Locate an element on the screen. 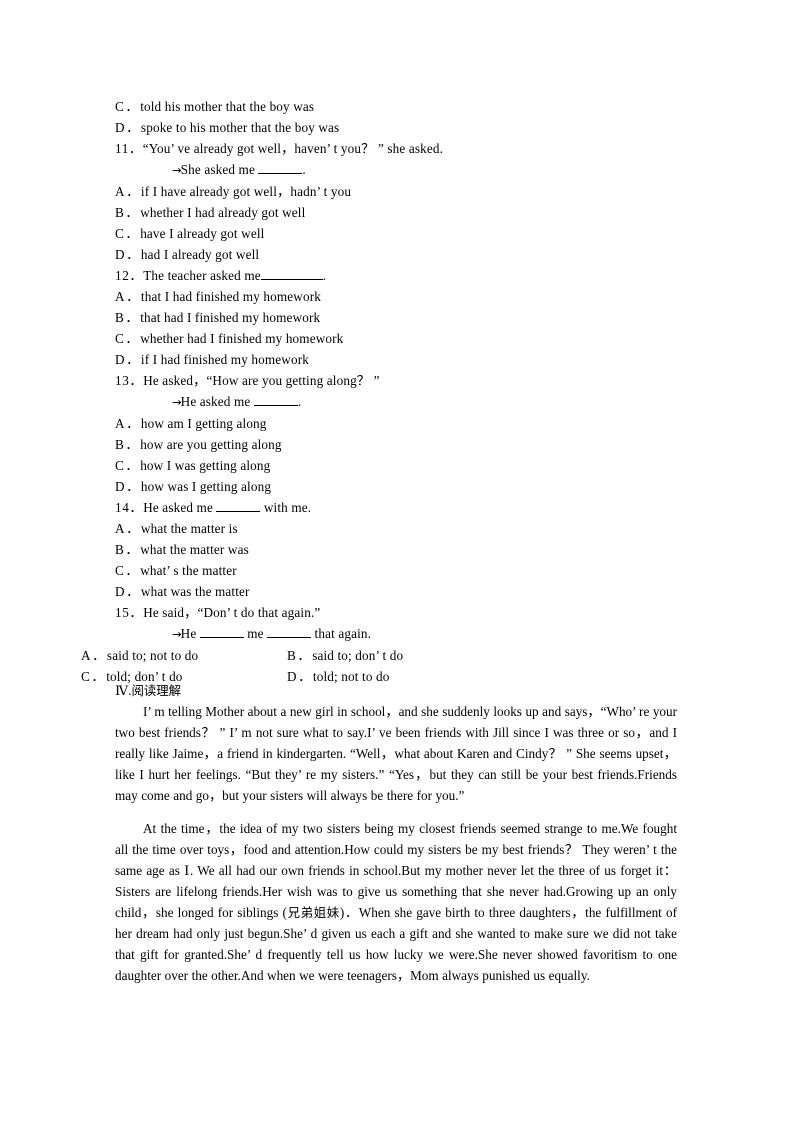  section-heading-reading: Ⅳ.阅读理解 is located at coordinates (148, 690).